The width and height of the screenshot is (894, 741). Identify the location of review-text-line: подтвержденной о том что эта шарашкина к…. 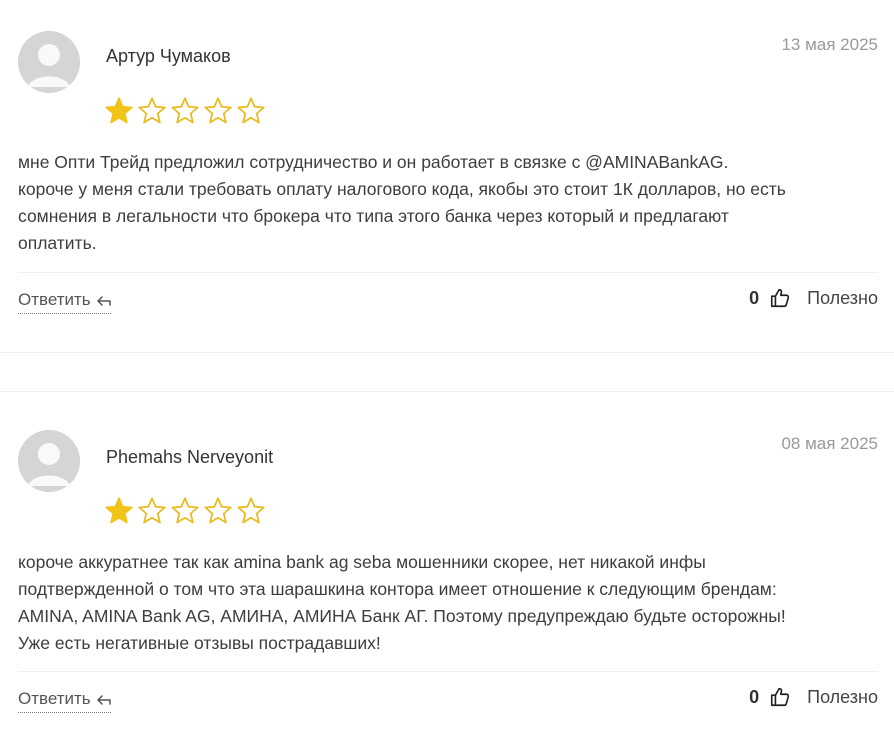
(397, 589).